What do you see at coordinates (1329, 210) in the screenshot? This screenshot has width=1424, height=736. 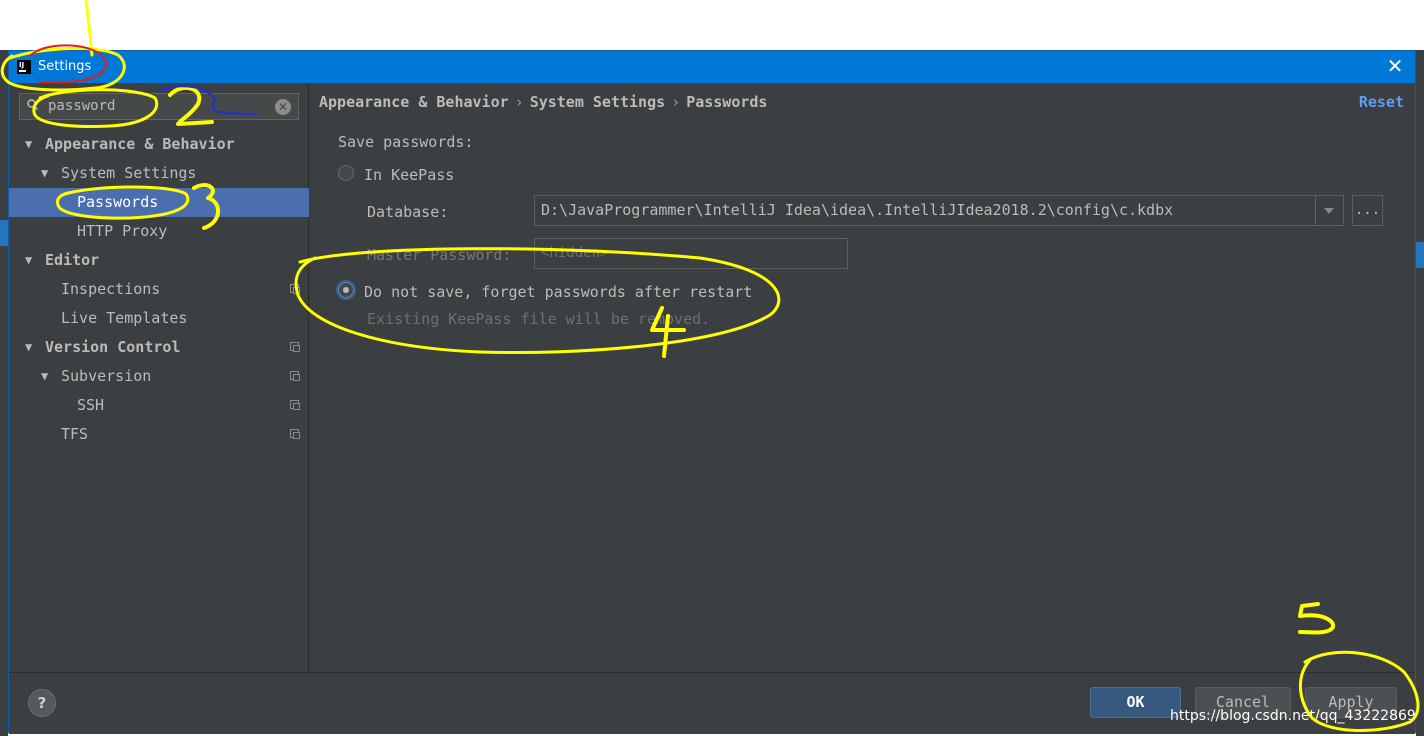 I see `chevron-down-icon` at bounding box center [1329, 210].